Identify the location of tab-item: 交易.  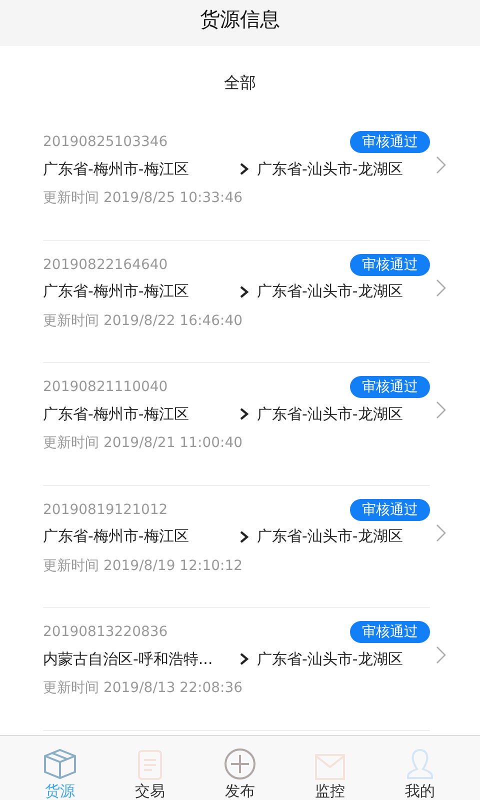
(150, 769).